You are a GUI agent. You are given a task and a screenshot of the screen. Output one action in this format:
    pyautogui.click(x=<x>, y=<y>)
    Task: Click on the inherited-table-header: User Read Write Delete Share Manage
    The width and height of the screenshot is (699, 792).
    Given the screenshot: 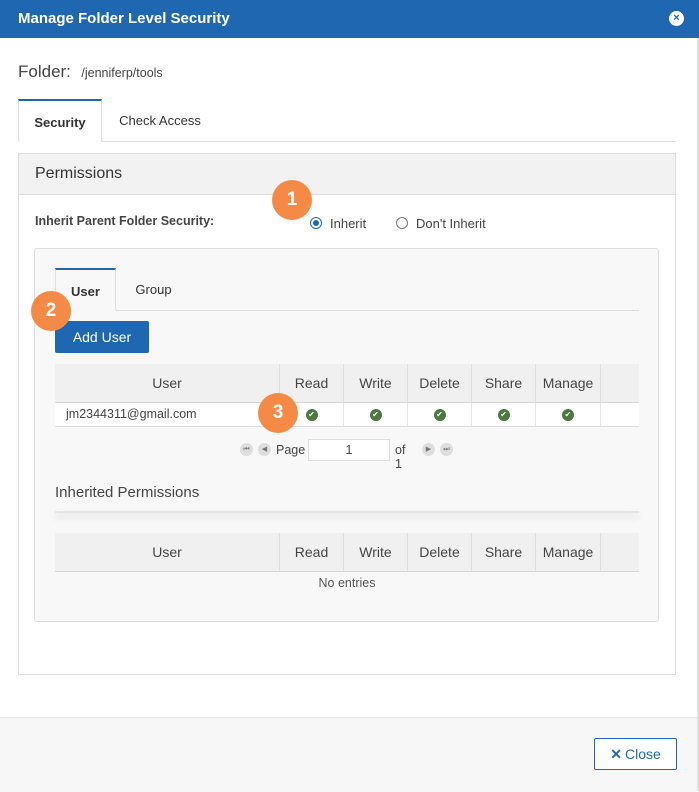 What is the action you would take?
    pyautogui.click(x=347, y=552)
    